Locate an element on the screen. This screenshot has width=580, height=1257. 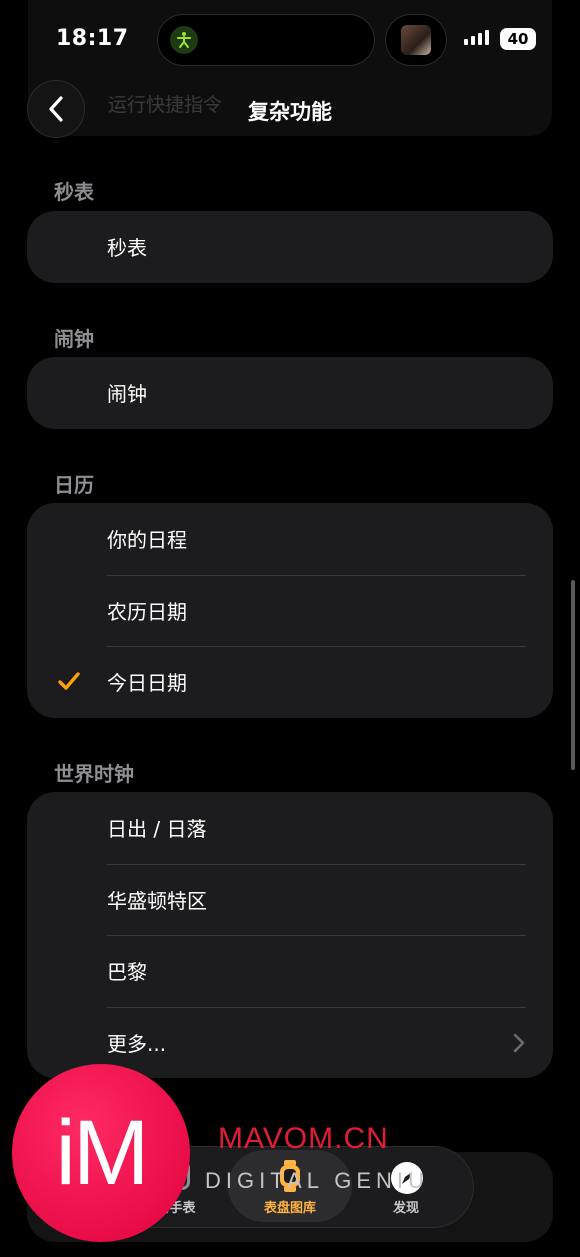
alarm-card: 闹钟 is located at coordinates (290, 393).